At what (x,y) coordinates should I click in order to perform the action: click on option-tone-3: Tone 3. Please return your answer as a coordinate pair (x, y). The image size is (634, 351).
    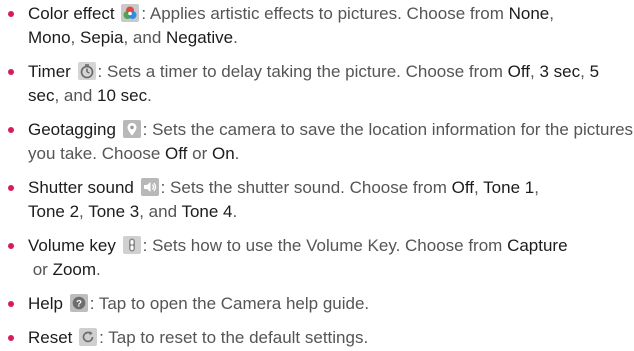
    Looking at the image, I should click on (114, 211).